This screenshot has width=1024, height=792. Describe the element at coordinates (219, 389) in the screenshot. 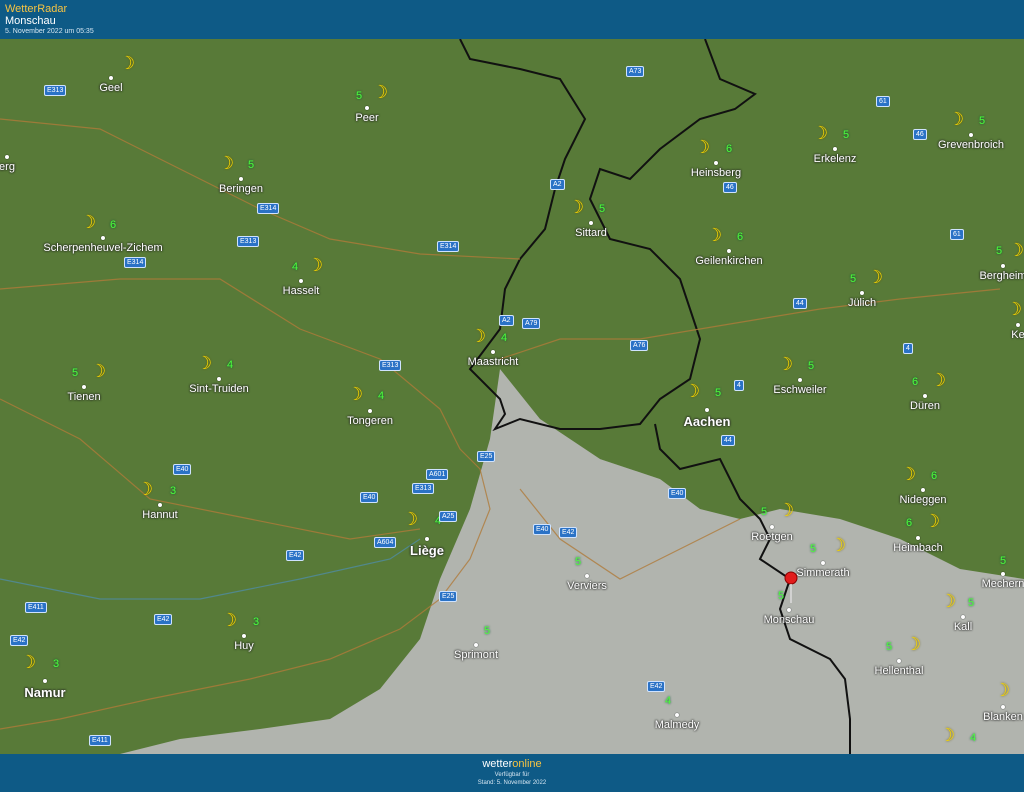

I see `city-label: Sint-Truiden` at that location.